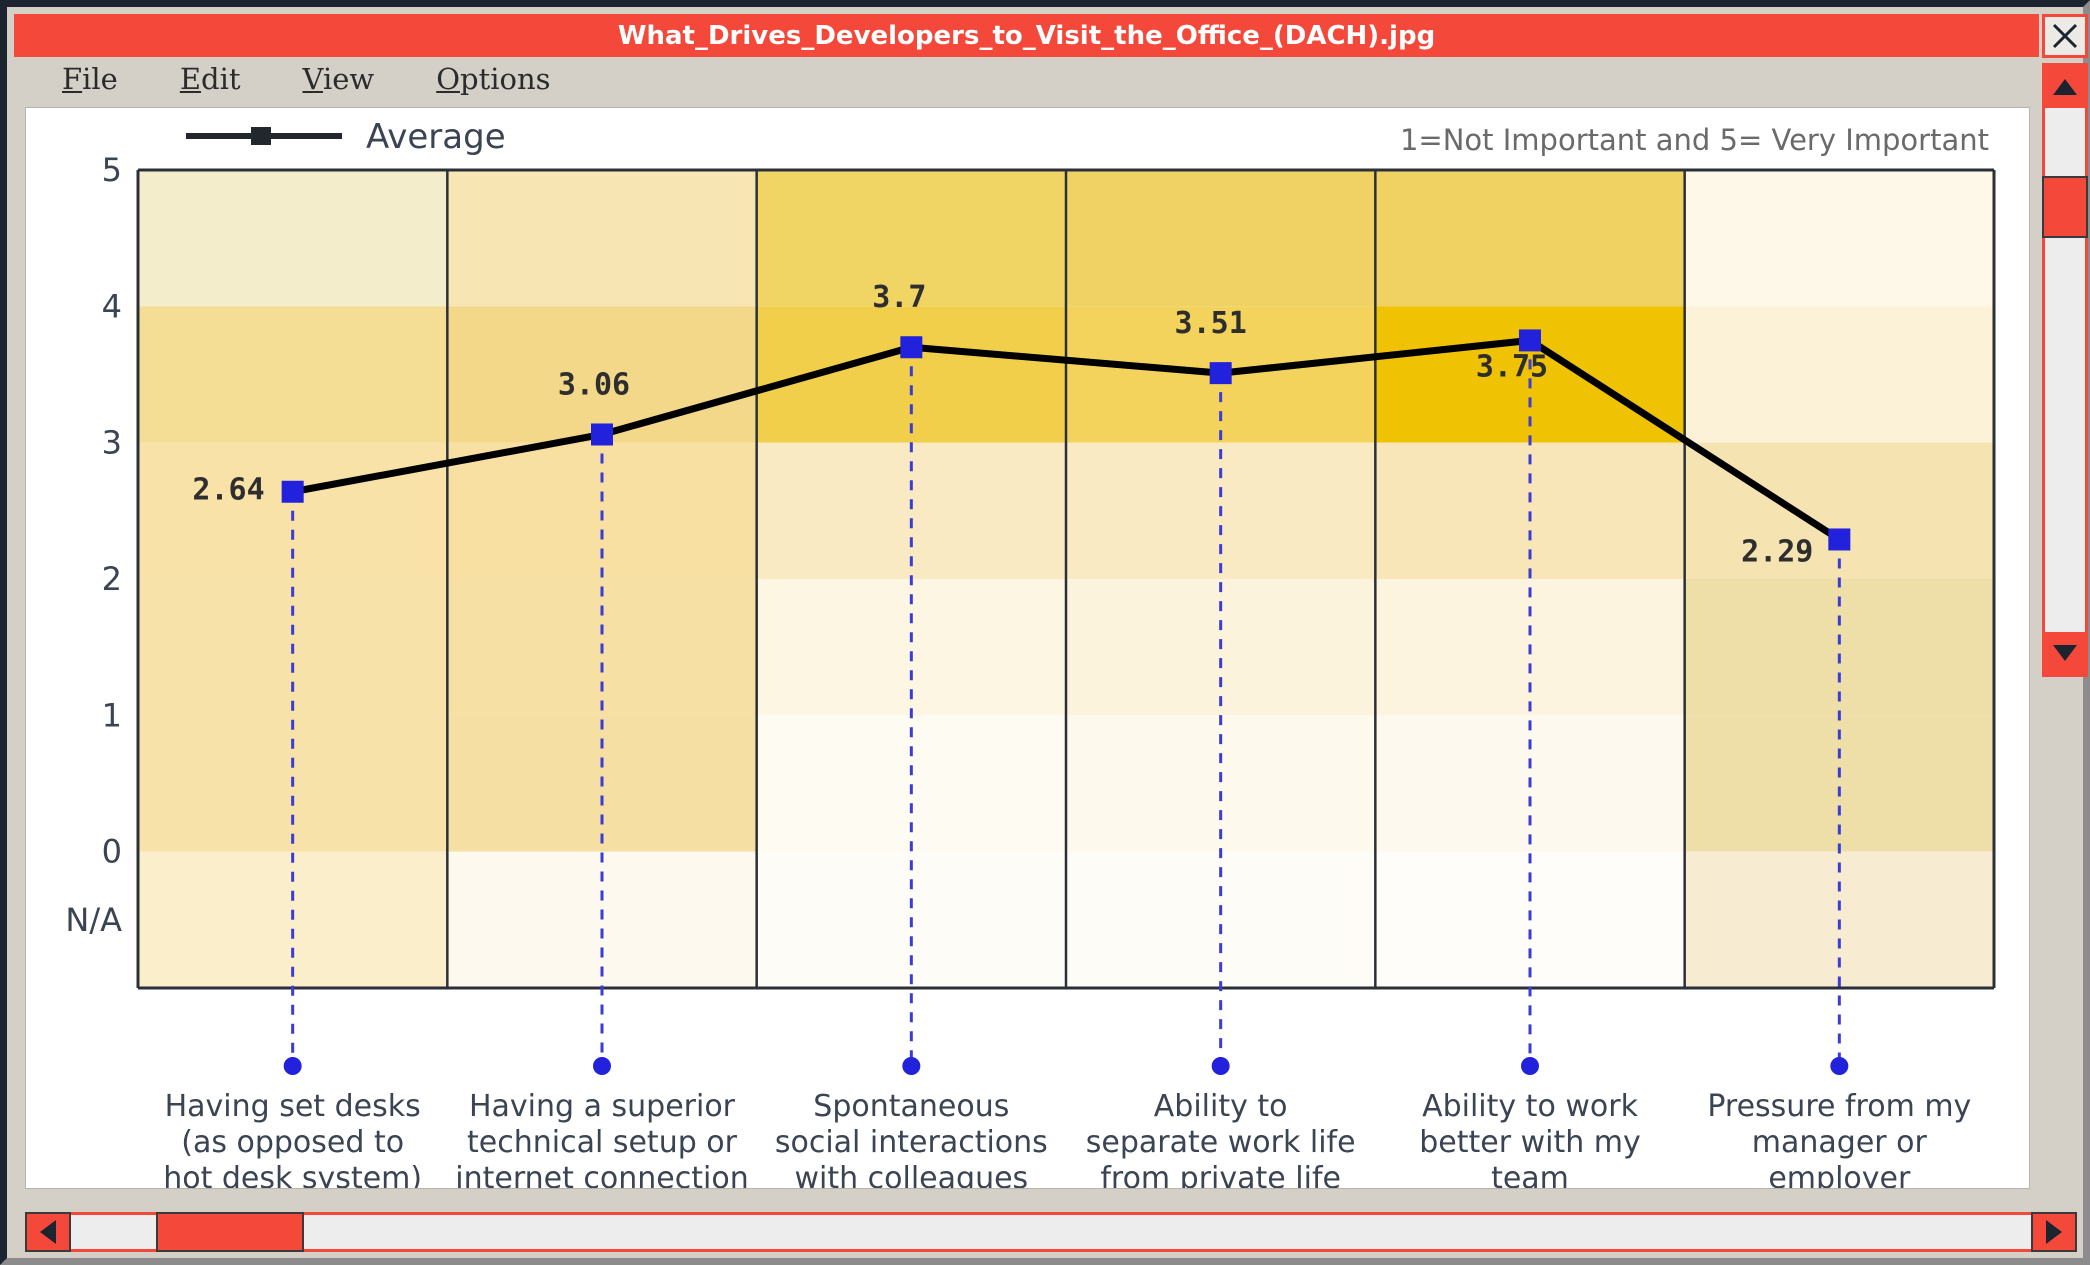 This screenshot has width=2090, height=1265. I want to click on x-axis-category-label: hot desk system), so click(292, 1174).